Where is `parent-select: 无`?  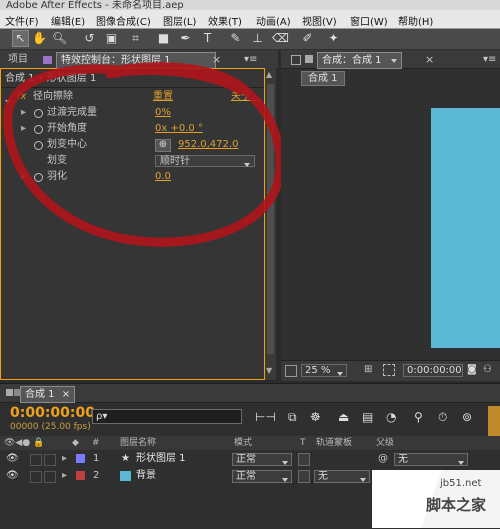 parent-select: 无 is located at coordinates (431, 459).